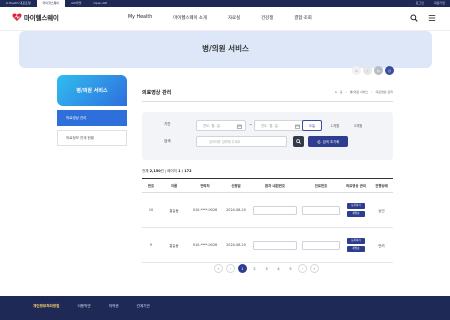 This screenshot has width=450, height=320. Describe the element at coordinates (298, 141) in the screenshot. I see `search-button` at that location.